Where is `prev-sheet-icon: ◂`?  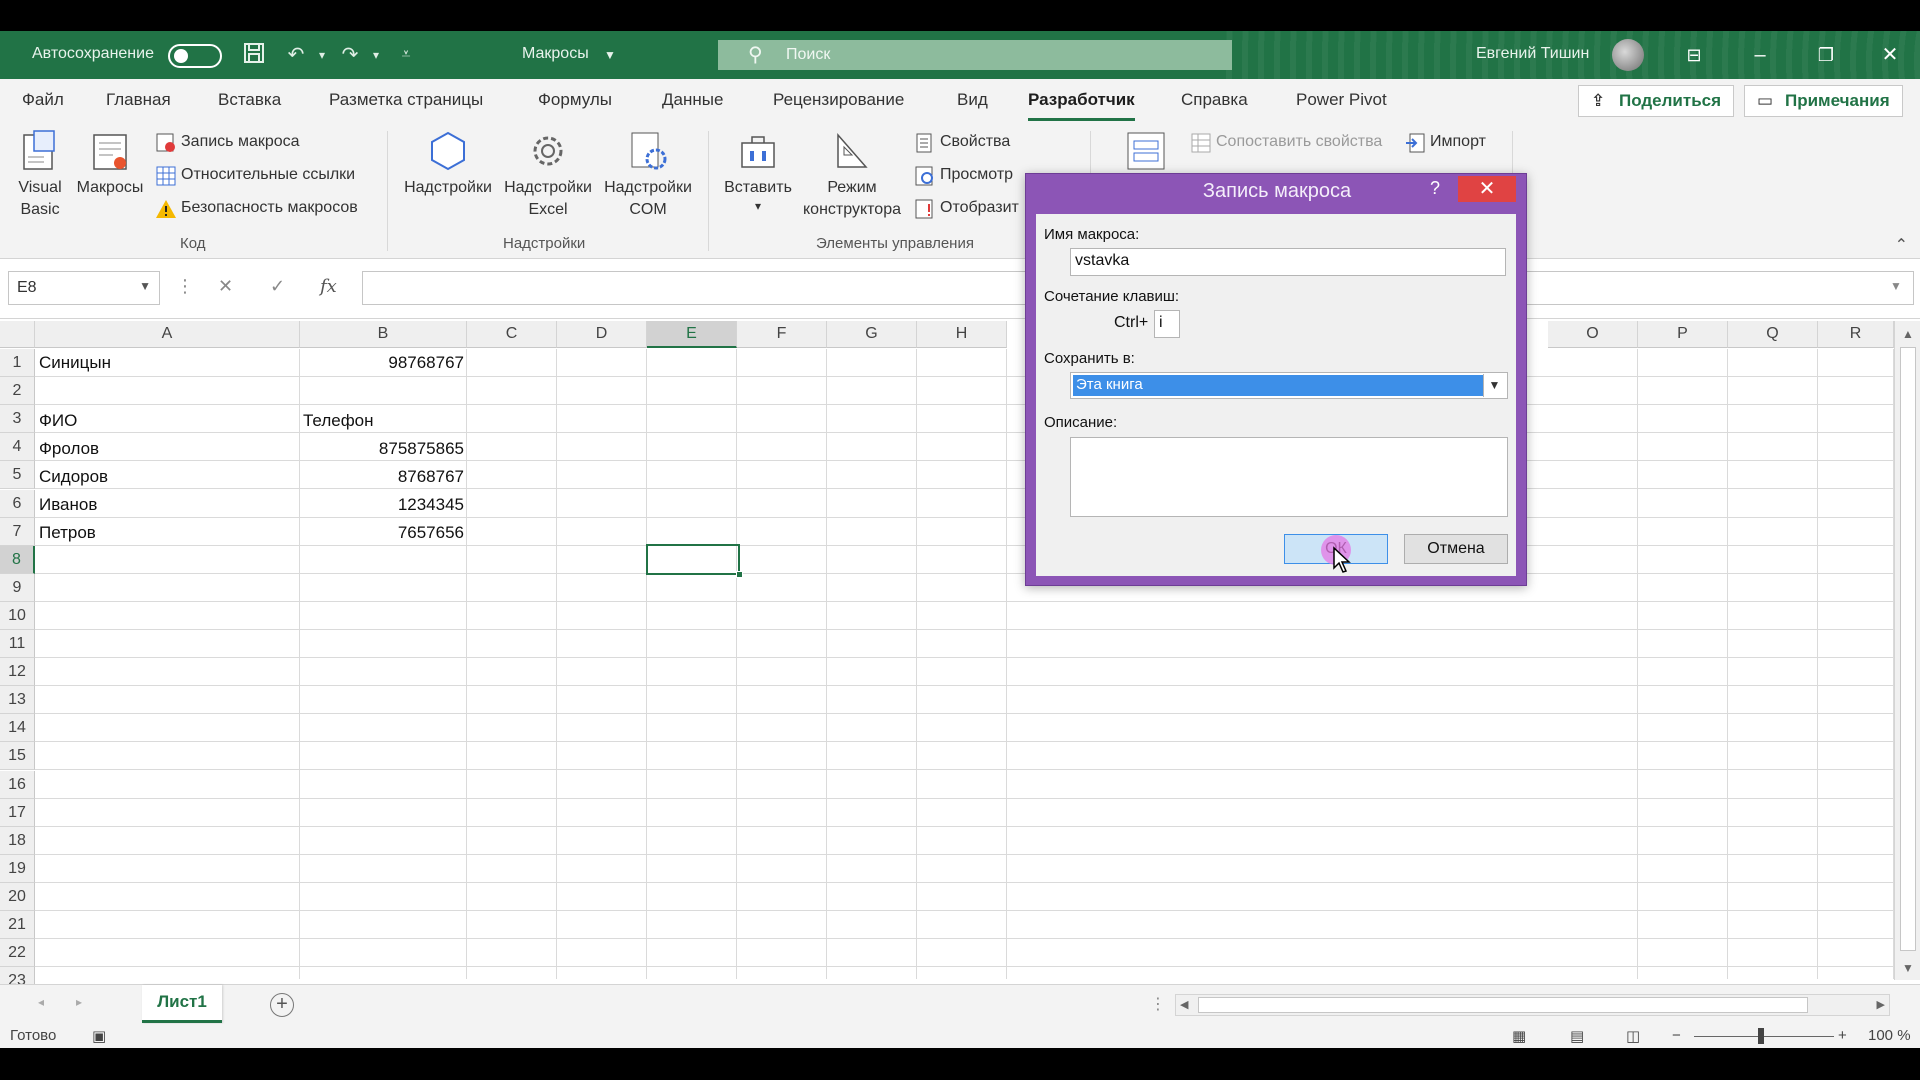
prev-sheet-icon: ◂ is located at coordinates (41, 1002).